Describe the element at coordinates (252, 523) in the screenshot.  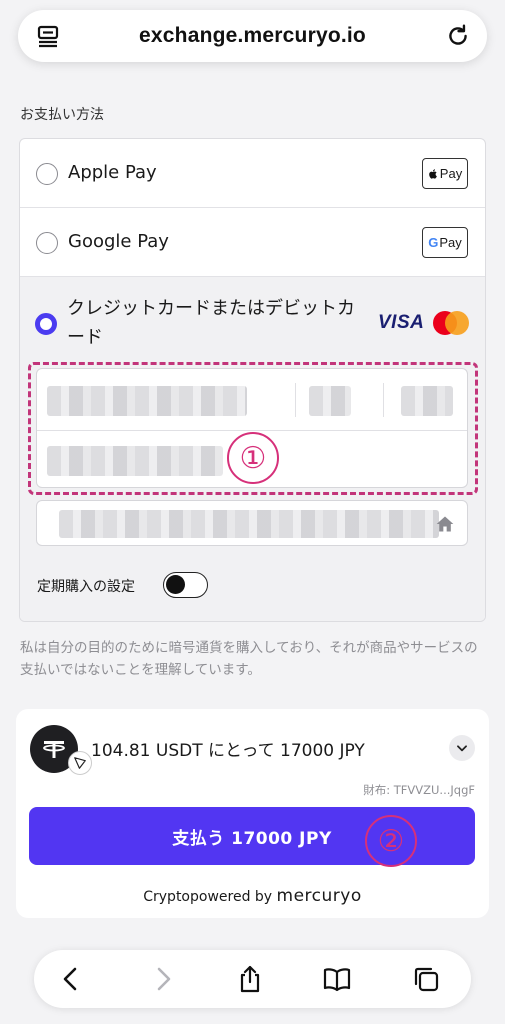
I see `billing-address-field` at that location.